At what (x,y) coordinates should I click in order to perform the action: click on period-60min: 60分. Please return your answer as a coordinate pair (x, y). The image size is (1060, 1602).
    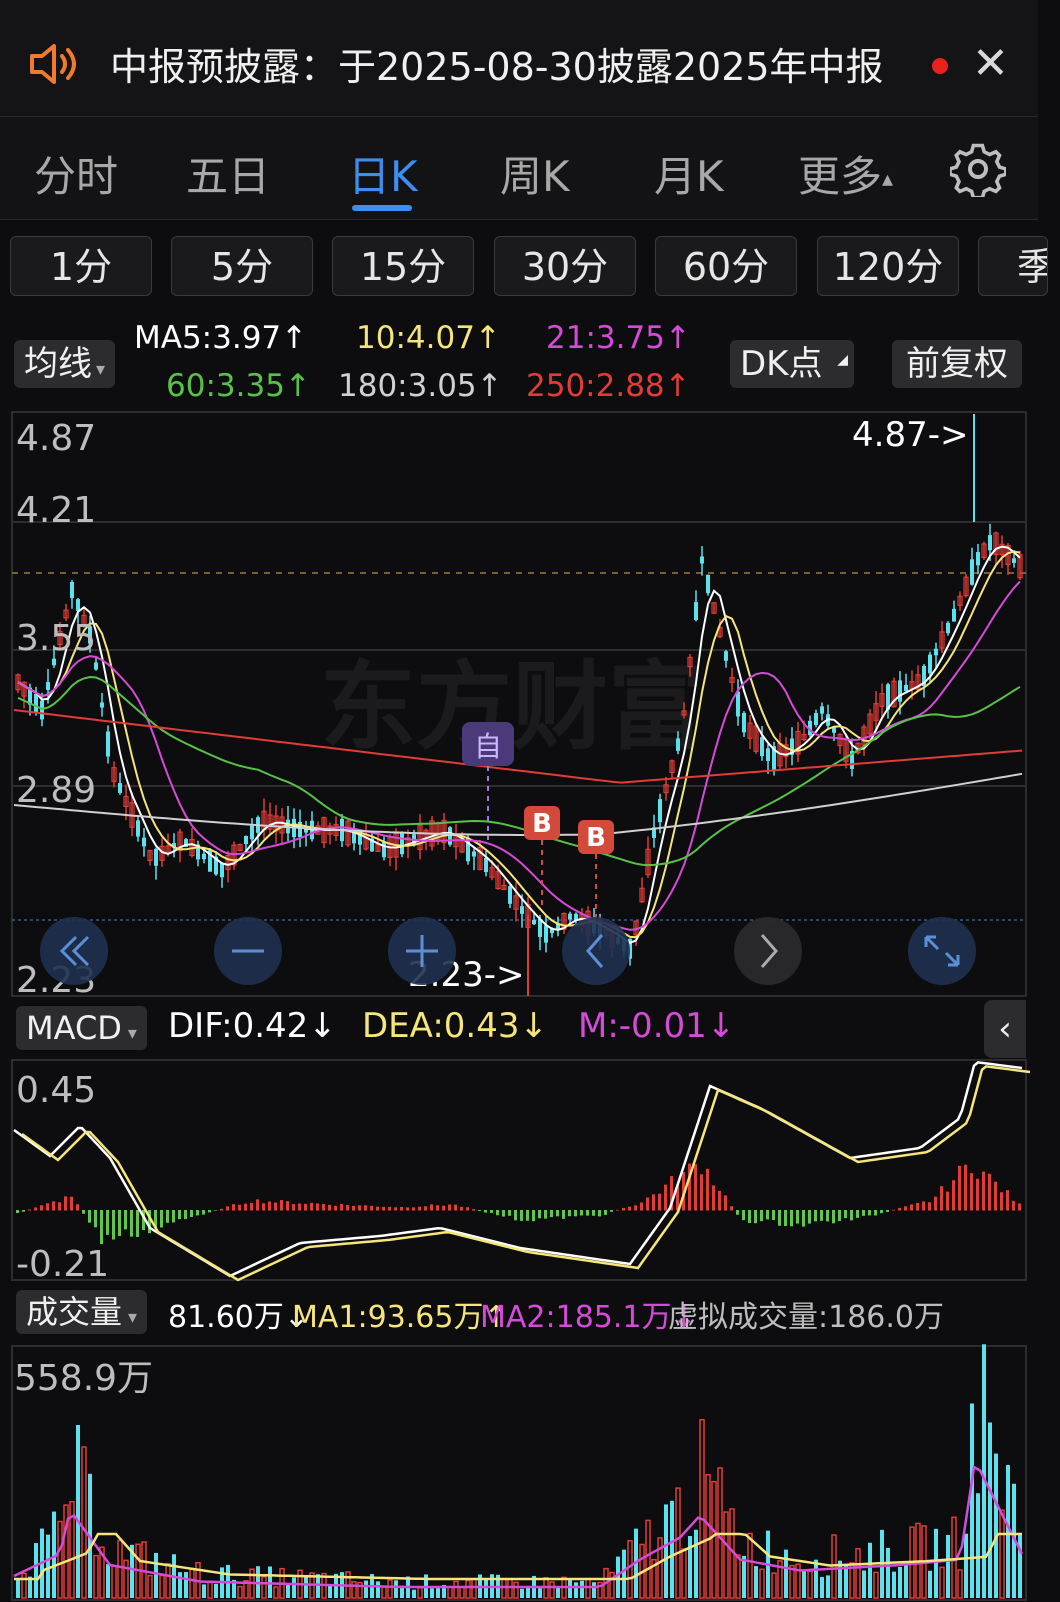
    Looking at the image, I should click on (726, 266).